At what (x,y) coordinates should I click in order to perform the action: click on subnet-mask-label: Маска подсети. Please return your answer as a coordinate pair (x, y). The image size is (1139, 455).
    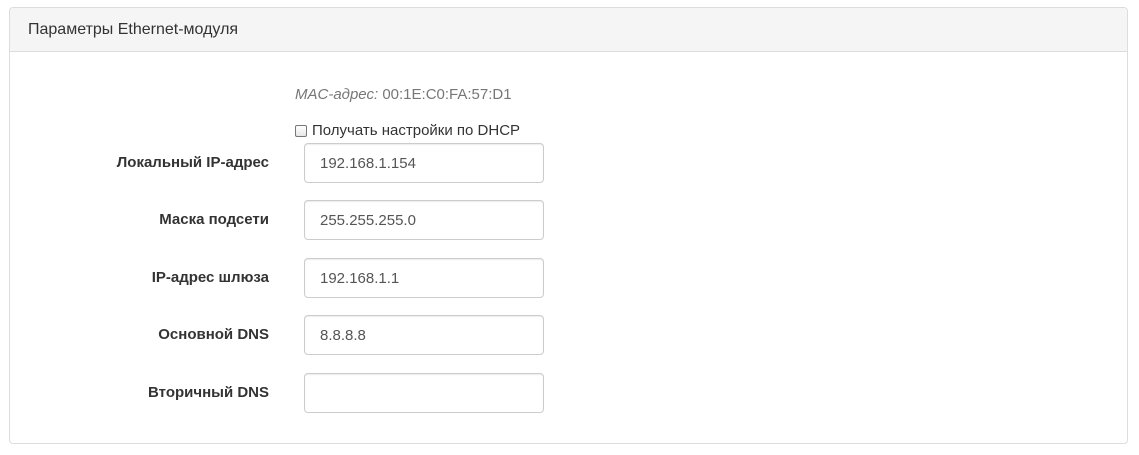
    Looking at the image, I should click on (214, 219).